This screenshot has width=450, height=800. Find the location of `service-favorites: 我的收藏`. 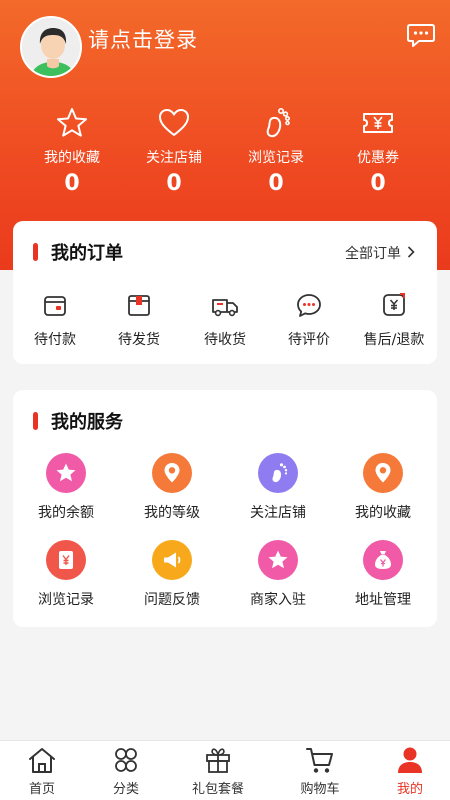

service-favorites: 我的收藏 is located at coordinates (383, 487).